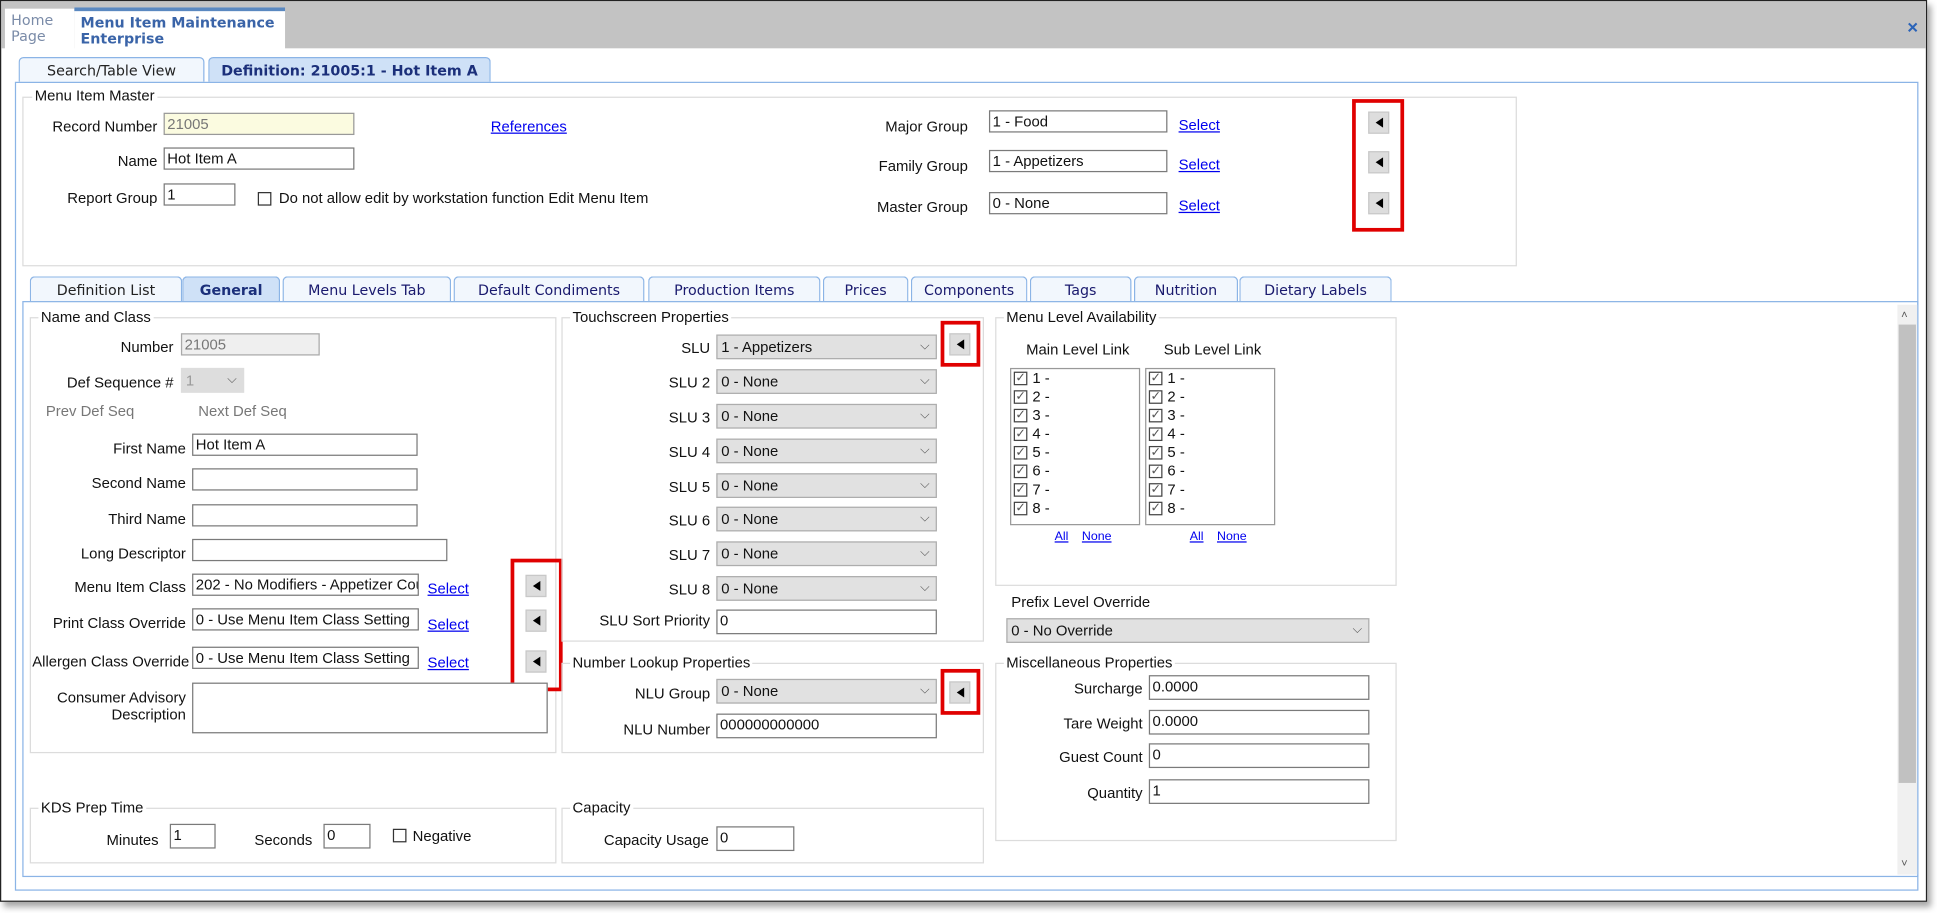  Describe the element at coordinates (1078, 121) in the screenshot. I see `major-group-field: 1 - Food` at that location.